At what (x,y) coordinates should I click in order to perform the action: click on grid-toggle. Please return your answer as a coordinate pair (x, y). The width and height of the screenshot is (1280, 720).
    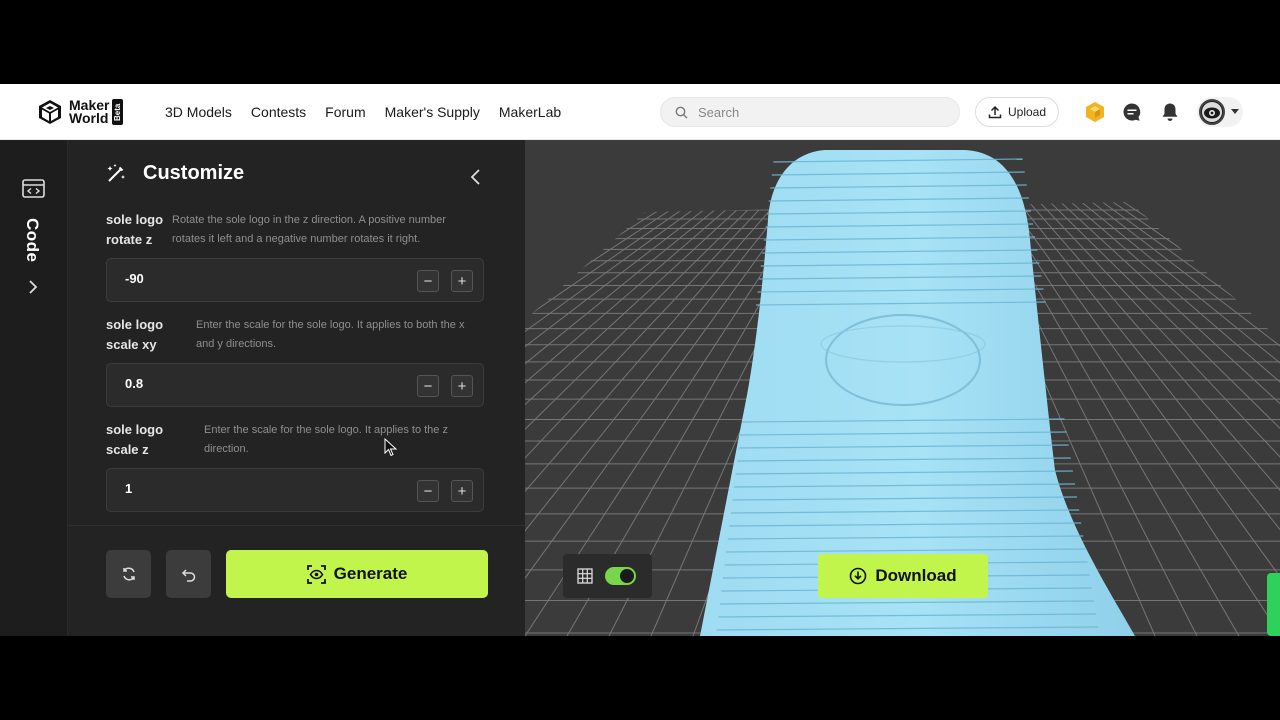
    Looking at the image, I should click on (607, 576).